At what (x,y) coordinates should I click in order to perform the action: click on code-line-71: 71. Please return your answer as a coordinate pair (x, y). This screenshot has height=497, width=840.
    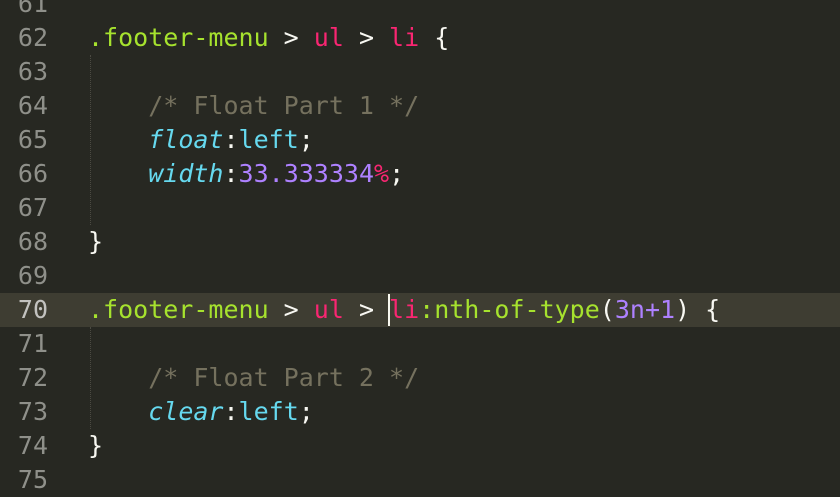
    Looking at the image, I should click on (420, 344).